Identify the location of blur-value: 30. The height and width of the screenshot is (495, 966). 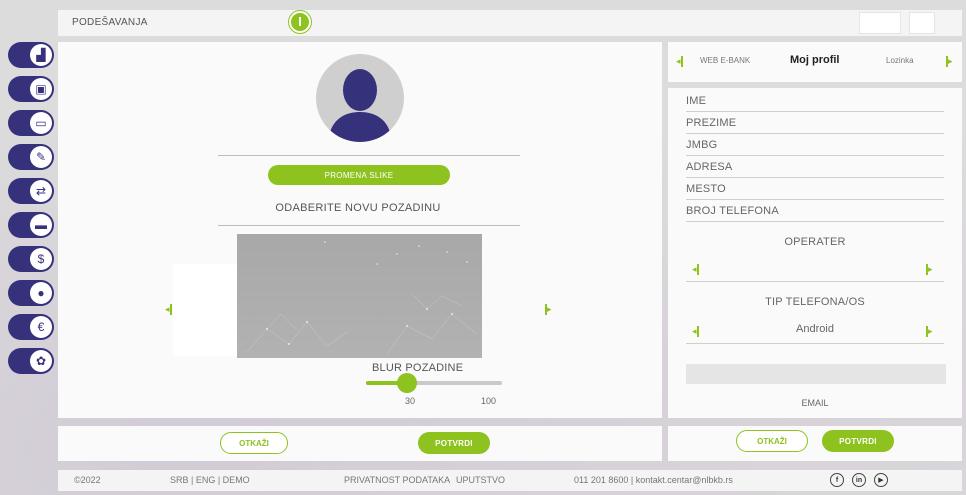
(410, 401).